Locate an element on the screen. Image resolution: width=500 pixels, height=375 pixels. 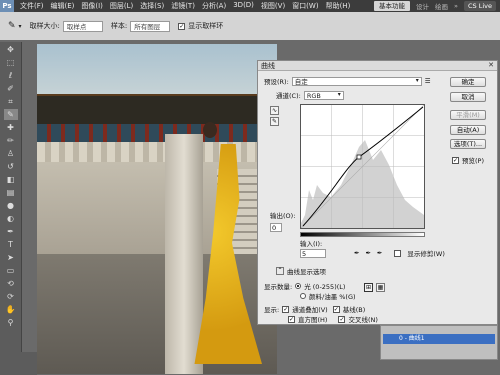
workspace-paint-link: 绘画 is located at coordinates (441, 6).